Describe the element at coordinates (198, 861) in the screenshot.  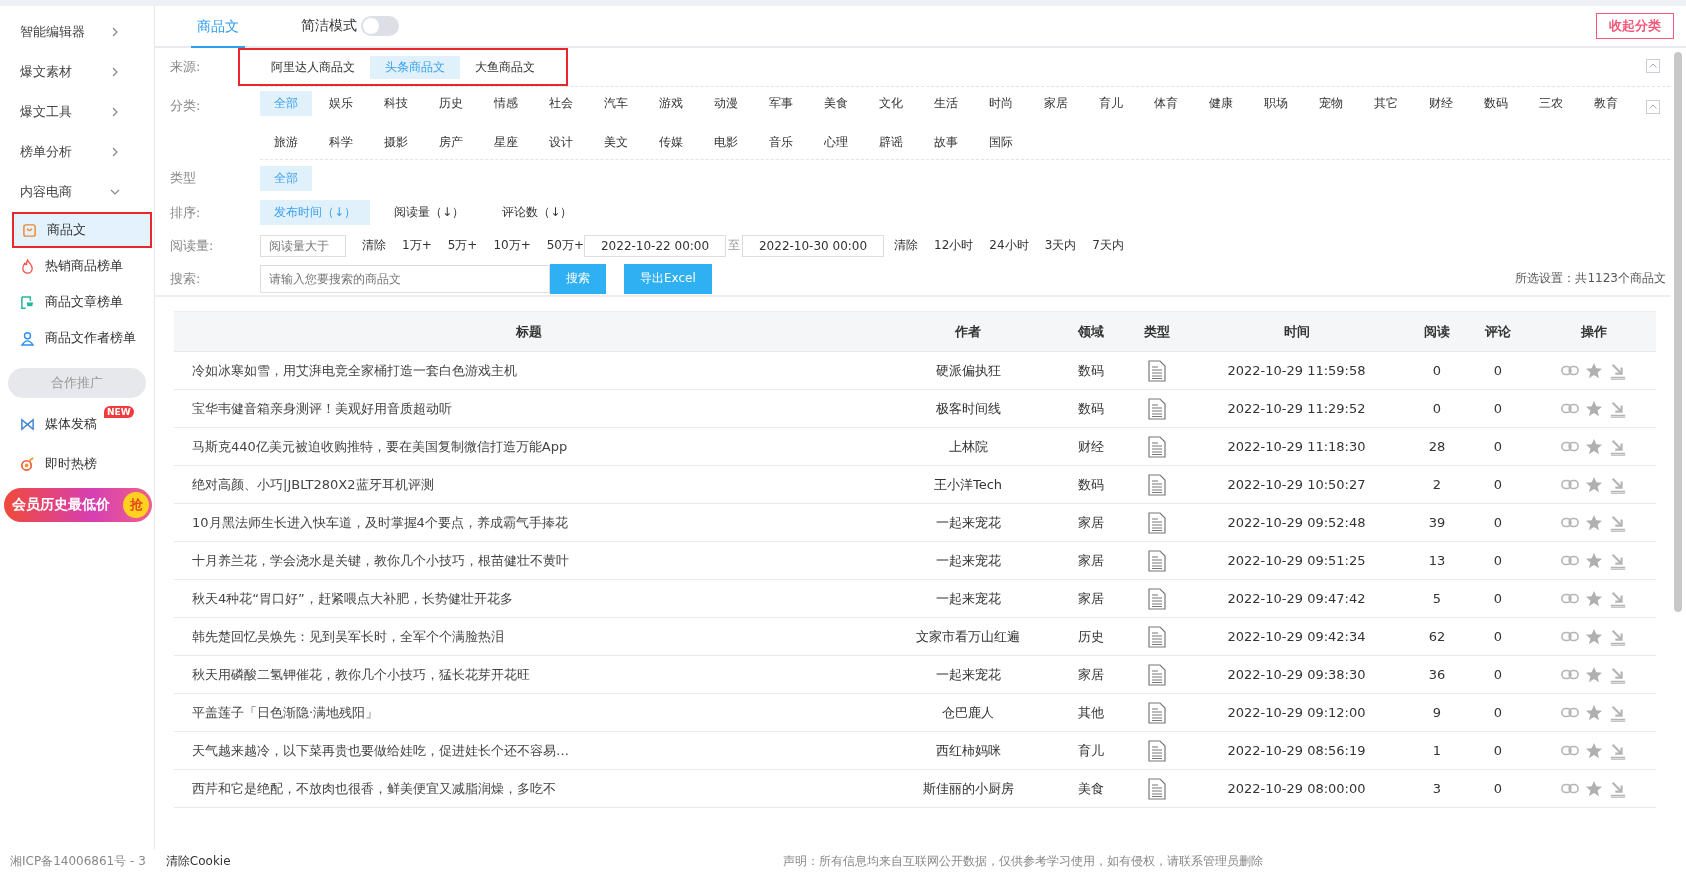
I see `clear-cookie-link: 清除Cookie` at that location.